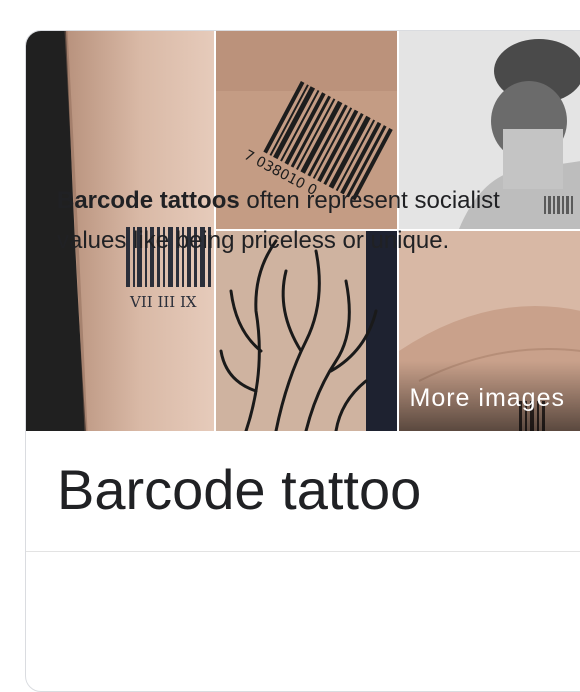 The height and width of the screenshot is (692, 580). I want to click on panel-title: Barcode tattoo, so click(239, 489).